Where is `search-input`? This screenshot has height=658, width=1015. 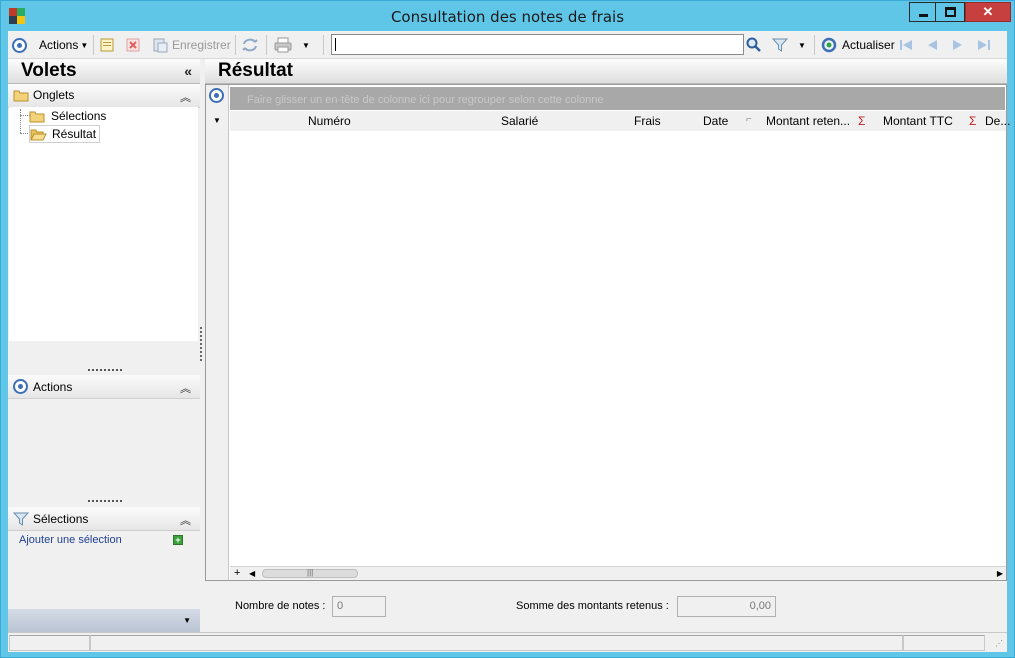
search-input is located at coordinates (537, 44).